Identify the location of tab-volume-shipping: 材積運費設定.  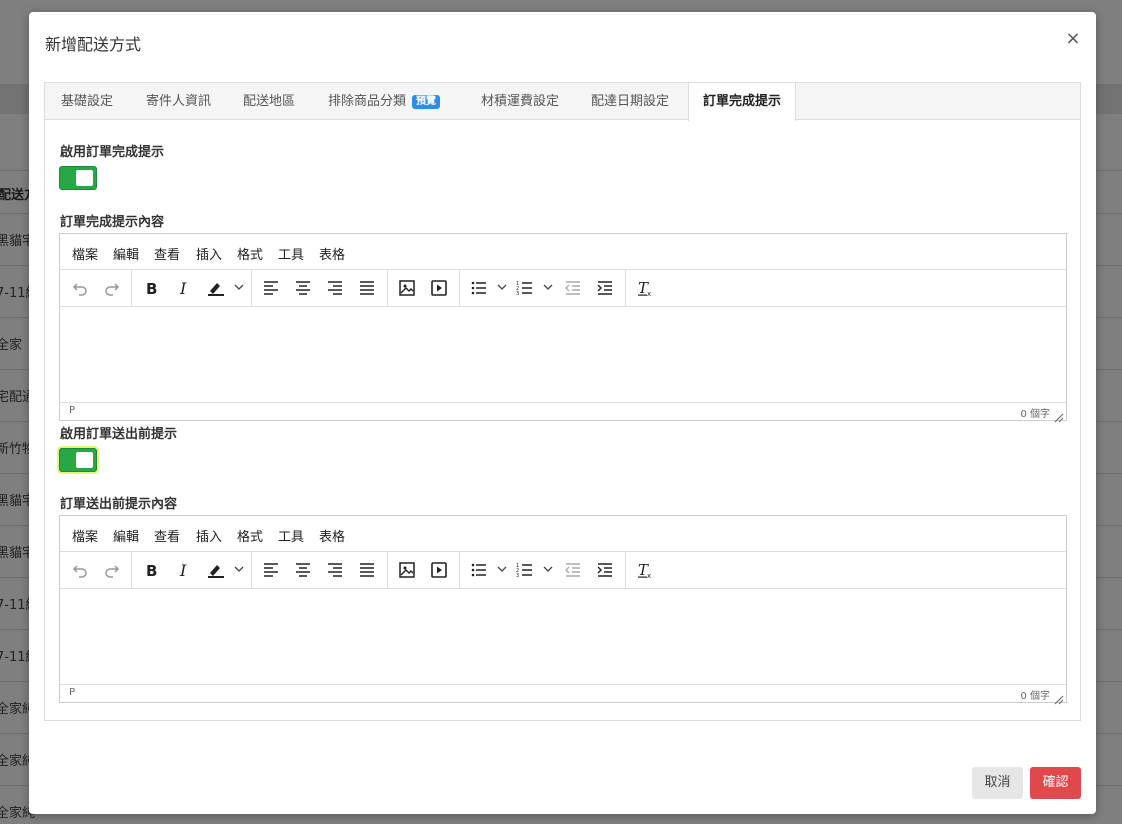
(520, 101).